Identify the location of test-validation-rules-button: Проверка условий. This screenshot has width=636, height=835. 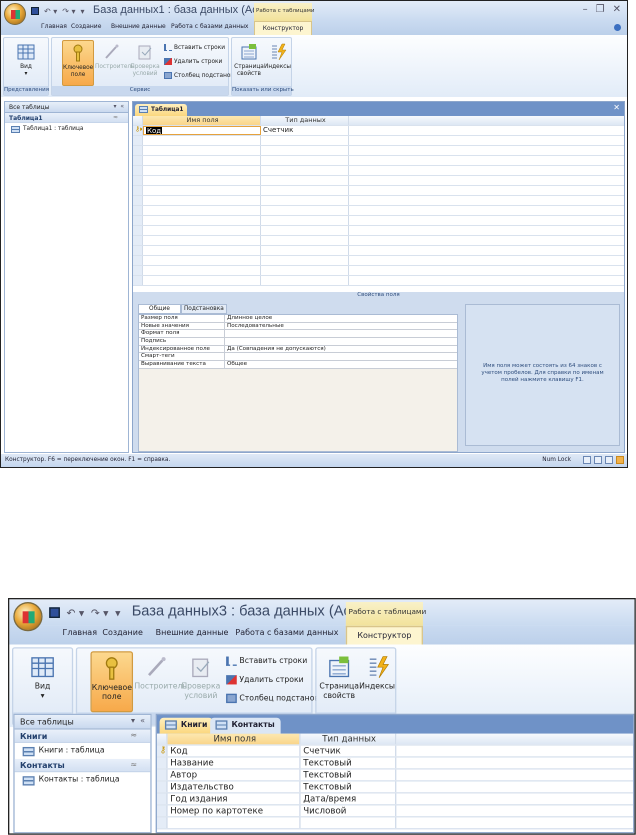
(145, 63).